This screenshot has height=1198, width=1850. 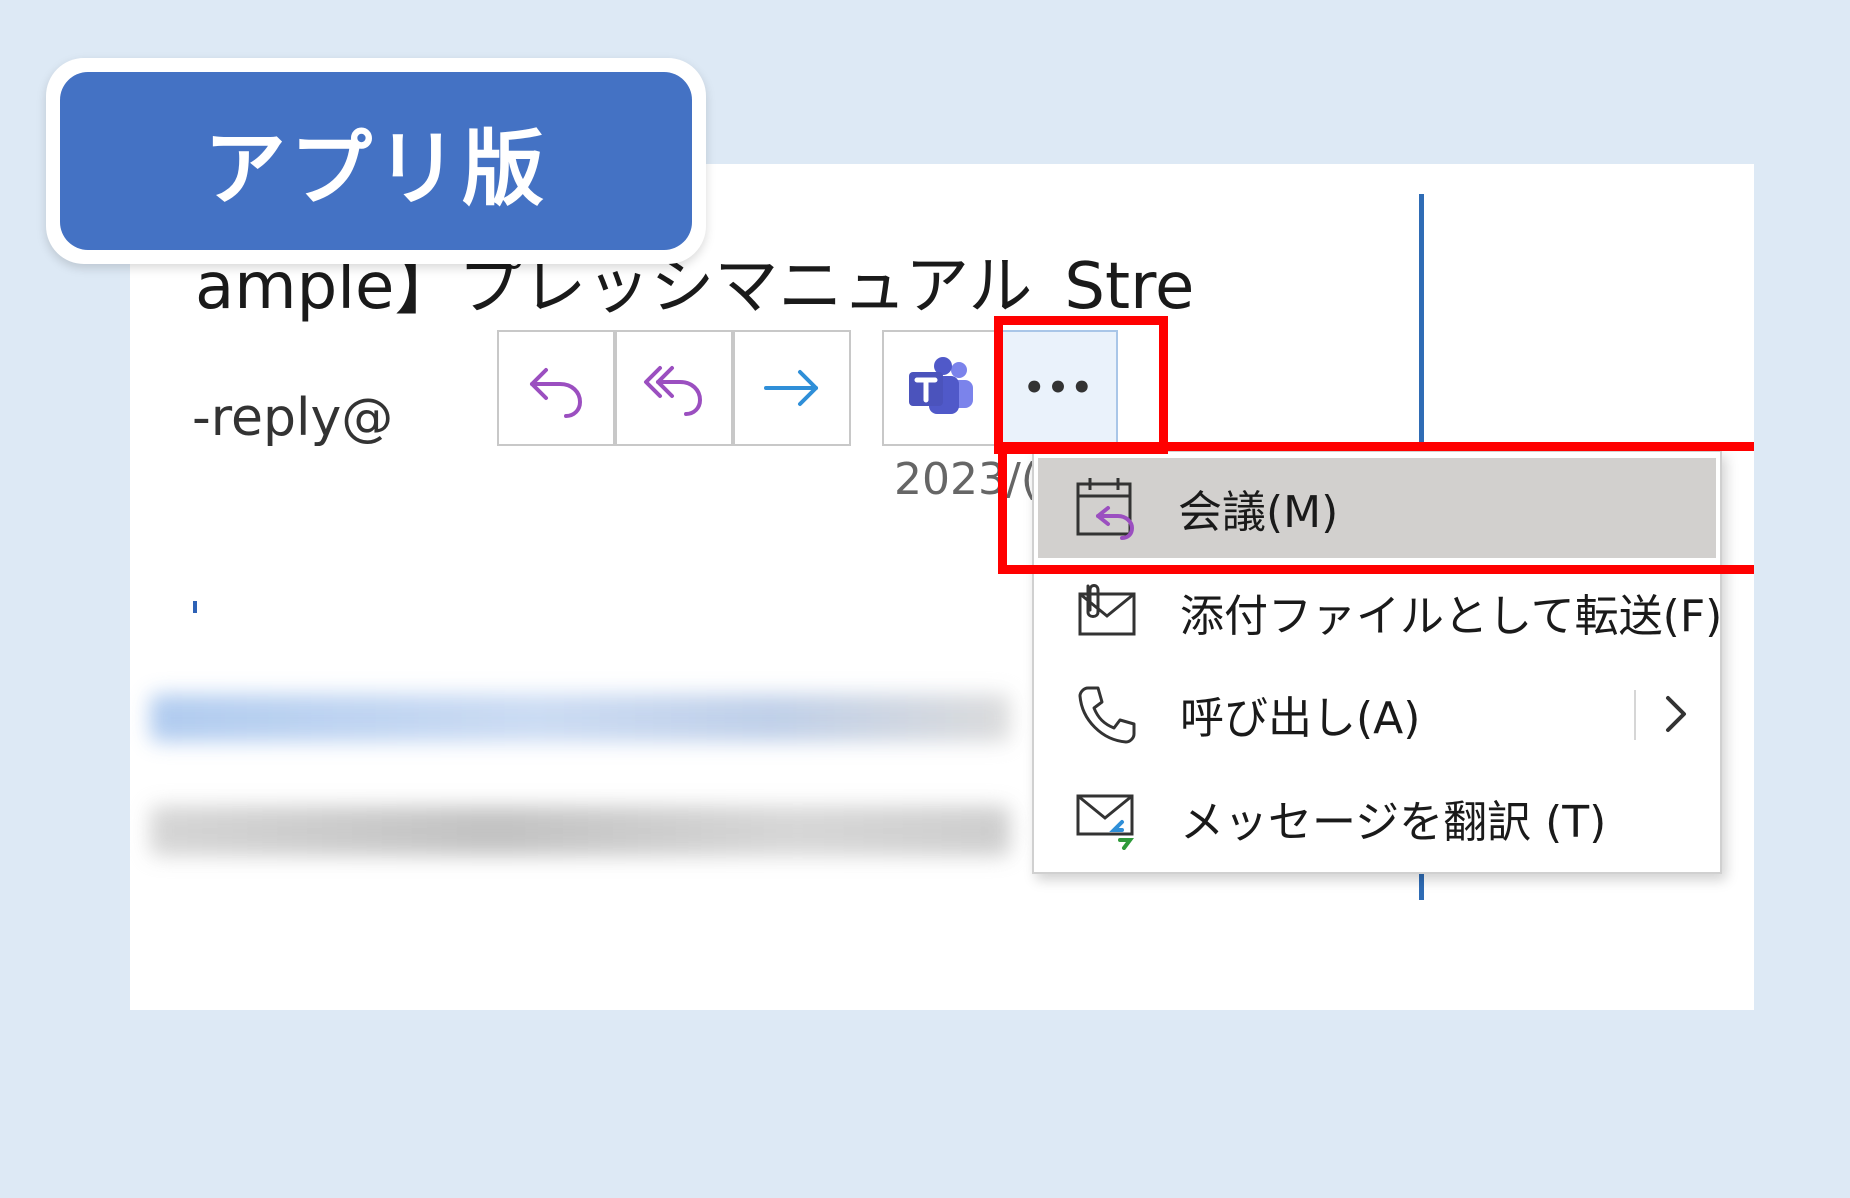 I want to click on menu-item-call: 呼び出し(A), so click(x=1377, y=714).